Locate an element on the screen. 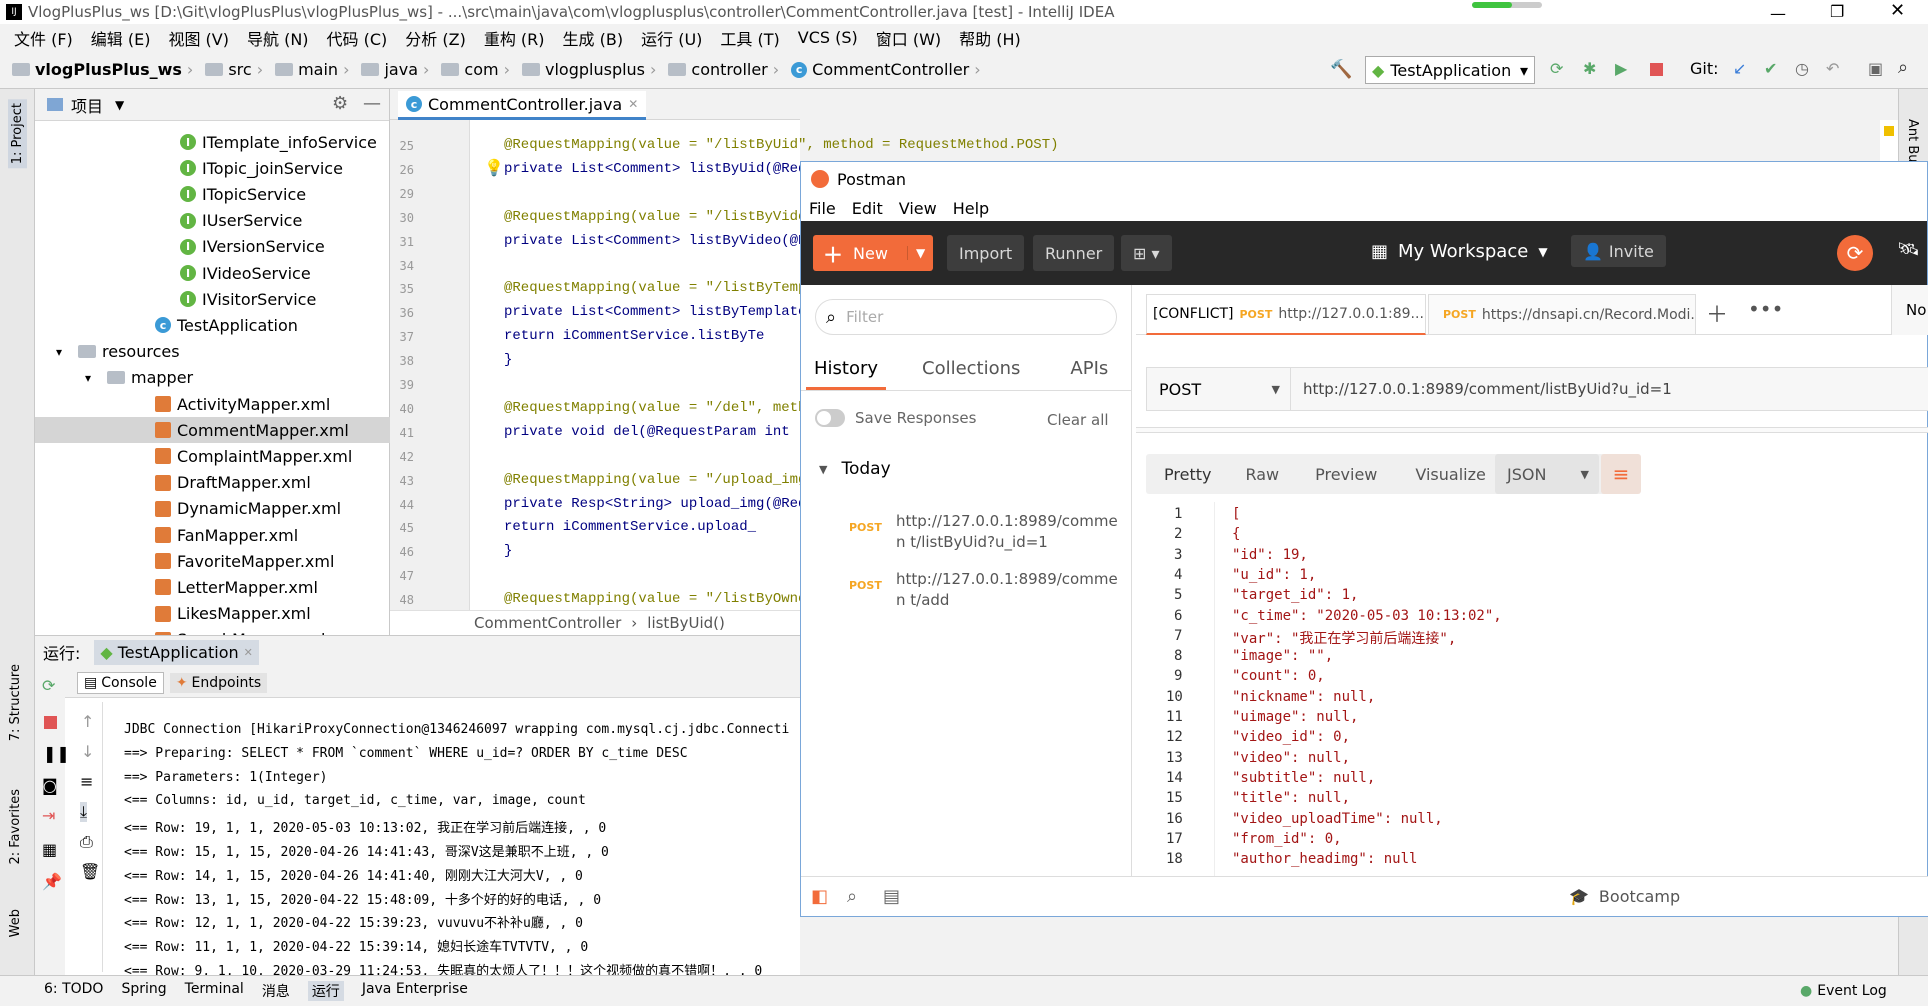 This screenshot has width=1928, height=1006. tree-item: FavoriteMapper.xml is located at coordinates (212, 561).